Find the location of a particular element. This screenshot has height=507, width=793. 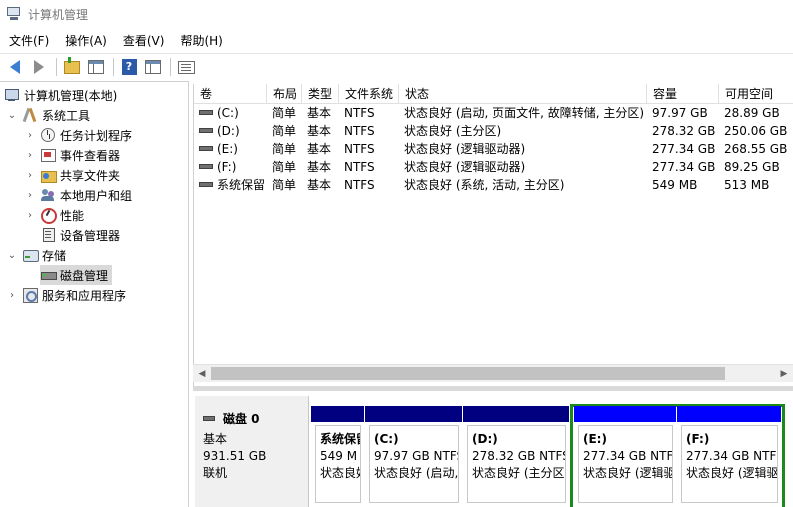

partition-bar is located at coordinates (413, 414).